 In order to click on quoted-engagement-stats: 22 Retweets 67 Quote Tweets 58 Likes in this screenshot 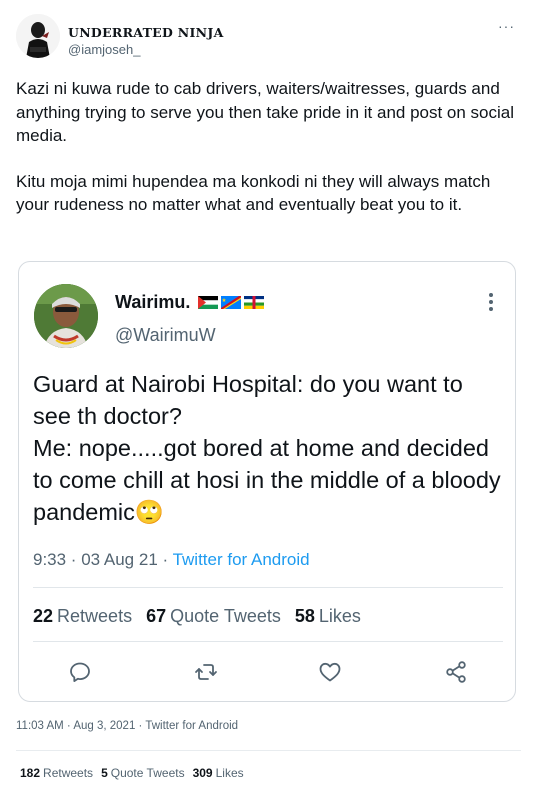, I will do `click(197, 616)`.